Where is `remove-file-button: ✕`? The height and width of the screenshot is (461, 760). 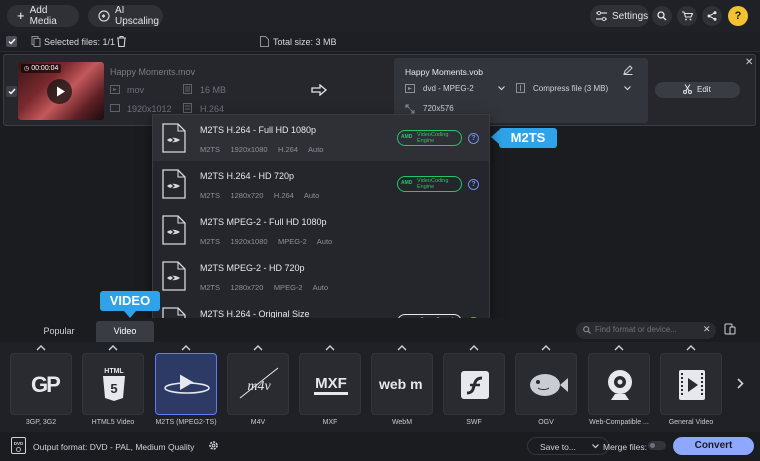 remove-file-button: ✕ is located at coordinates (749, 62).